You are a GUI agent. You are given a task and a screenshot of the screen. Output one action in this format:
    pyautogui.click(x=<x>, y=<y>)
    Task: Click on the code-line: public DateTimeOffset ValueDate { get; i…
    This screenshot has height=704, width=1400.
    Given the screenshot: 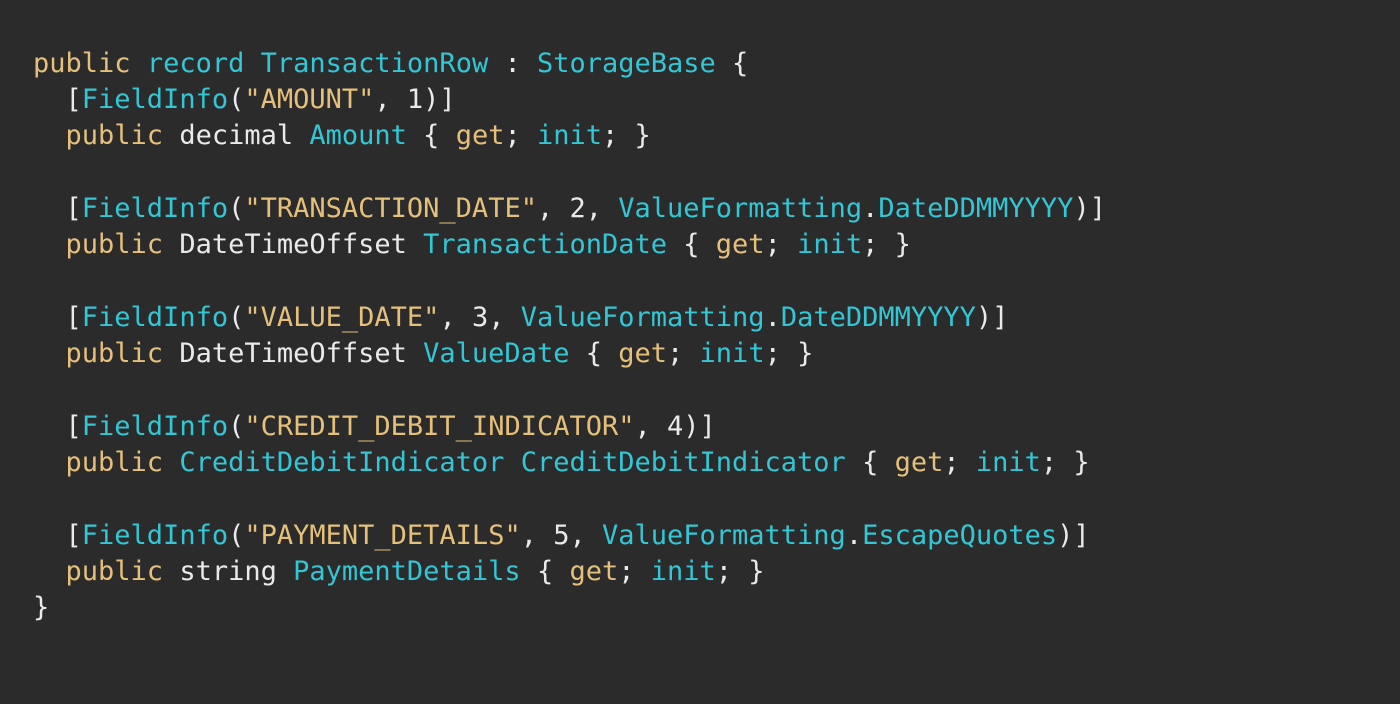 What is the action you would take?
    pyautogui.click(x=716, y=354)
    